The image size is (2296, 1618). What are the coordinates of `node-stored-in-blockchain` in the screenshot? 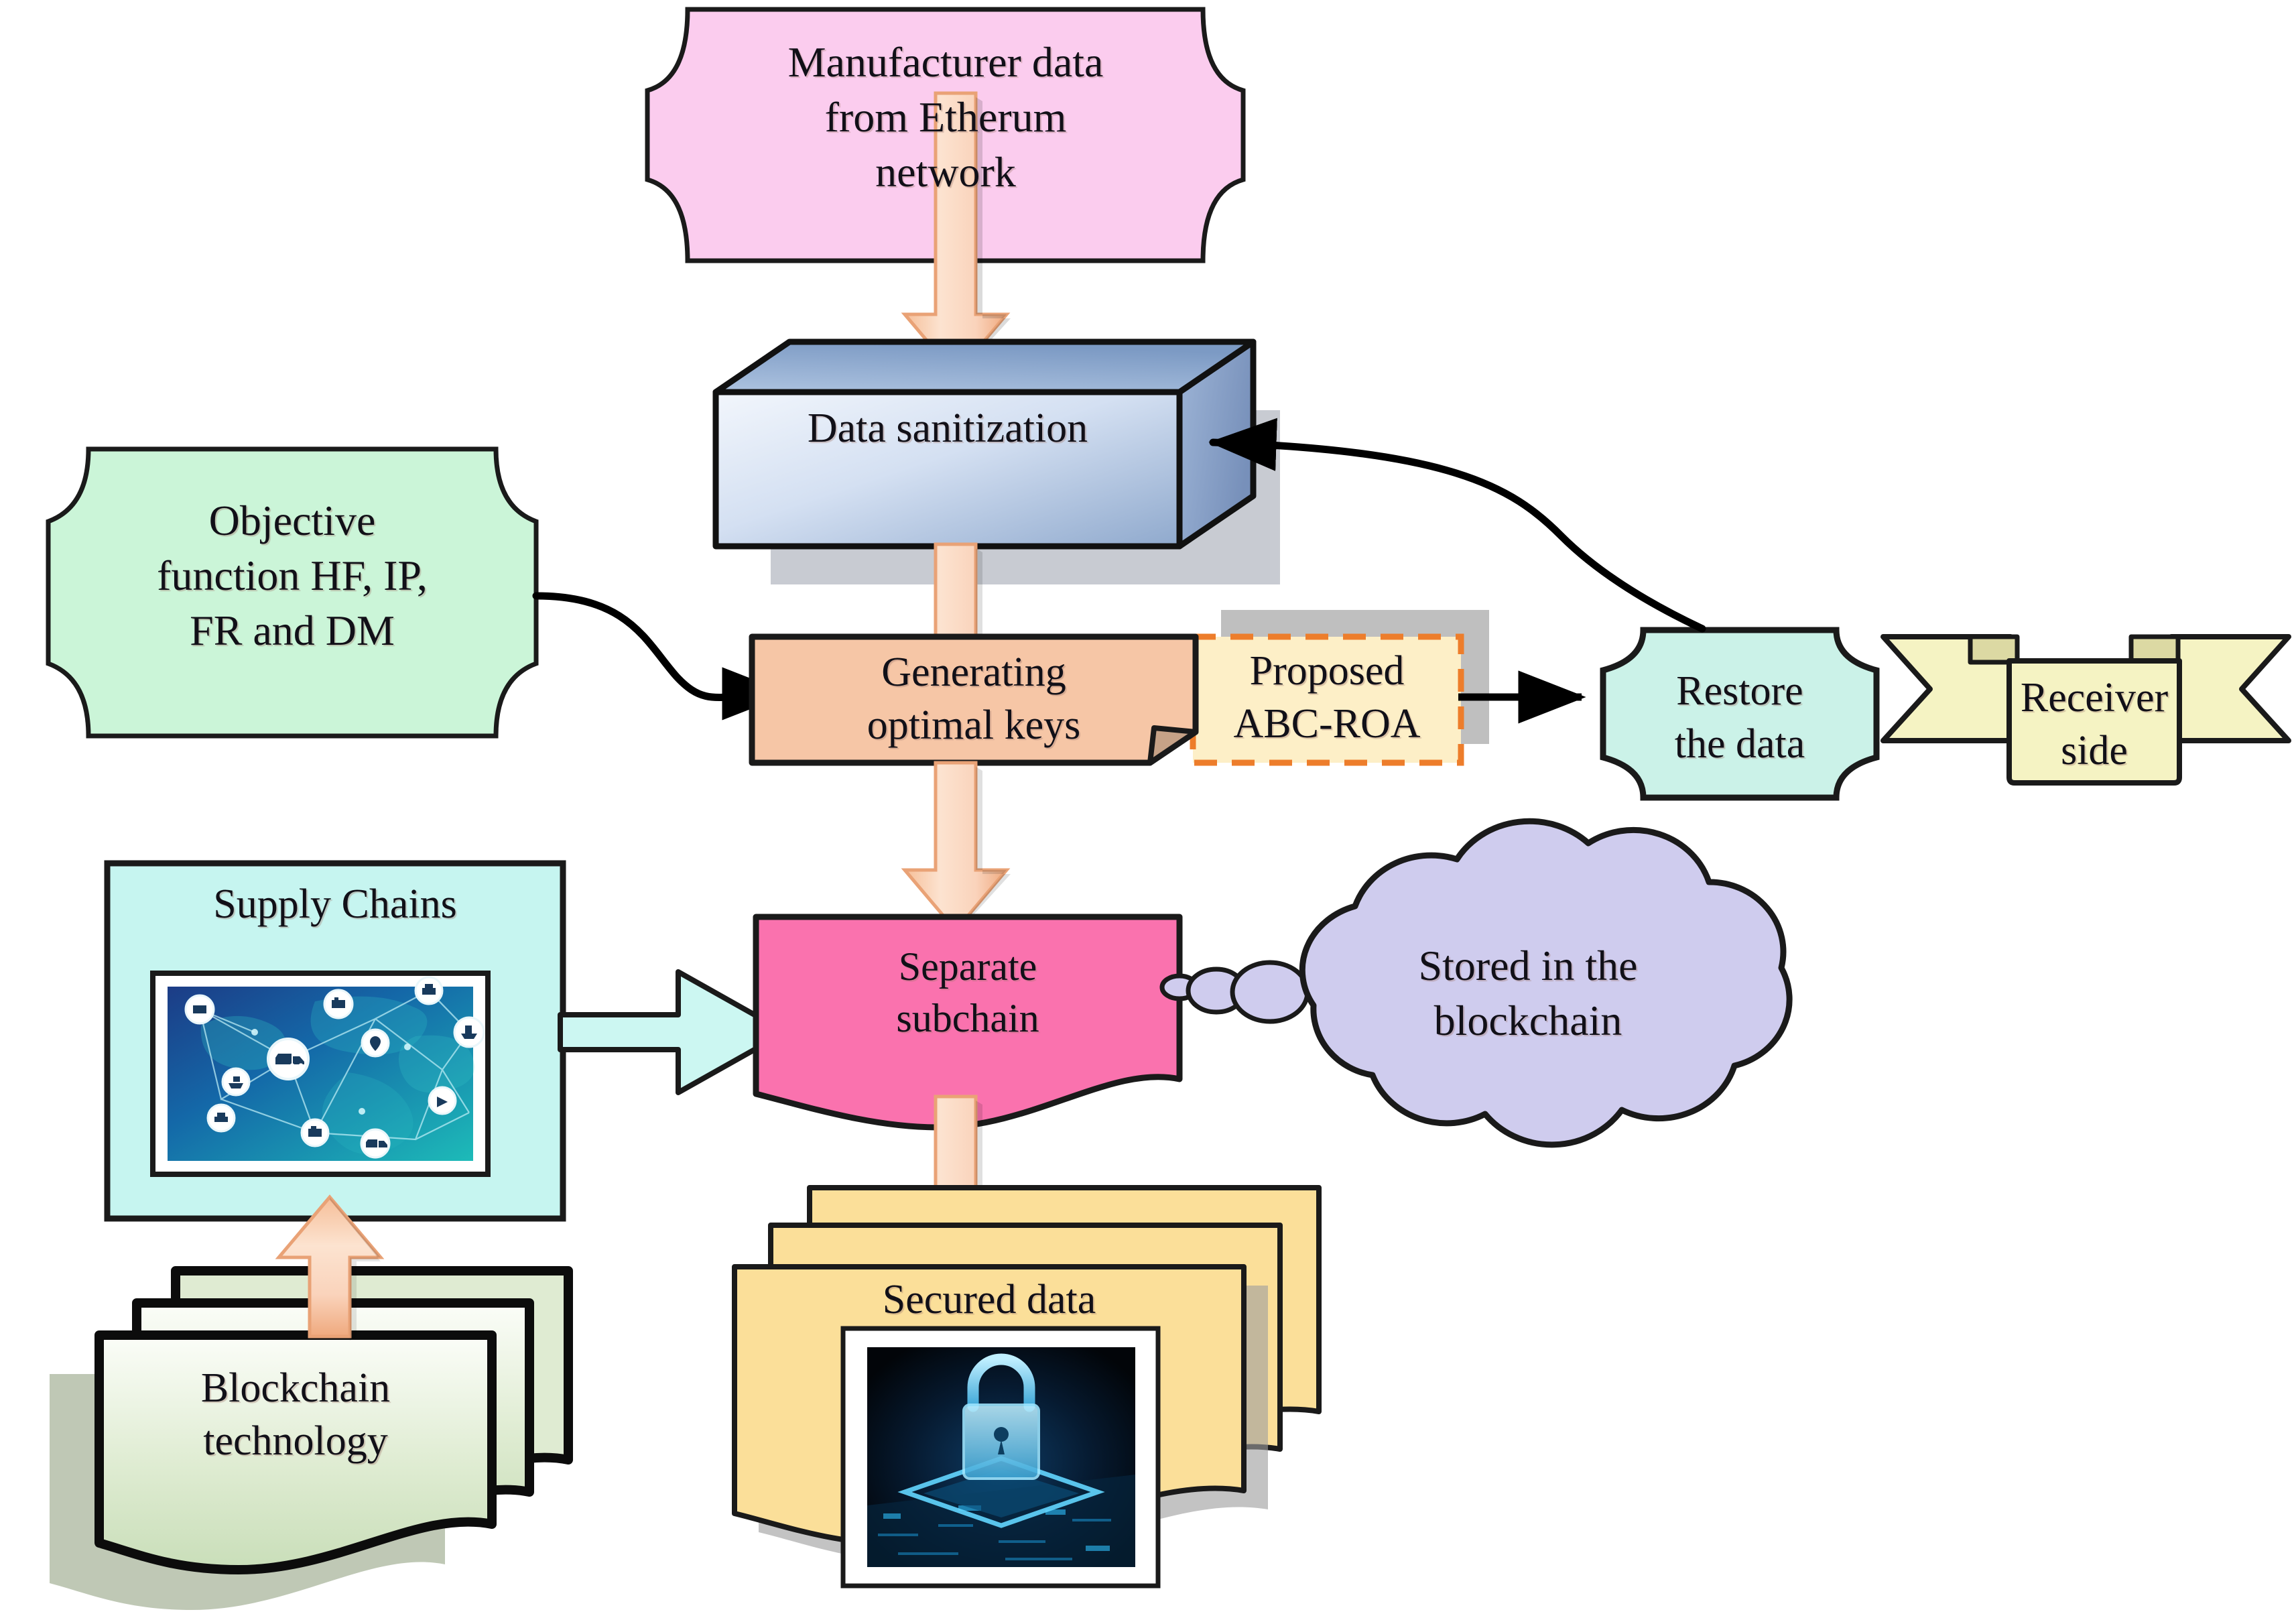 It's located at (1546, 983).